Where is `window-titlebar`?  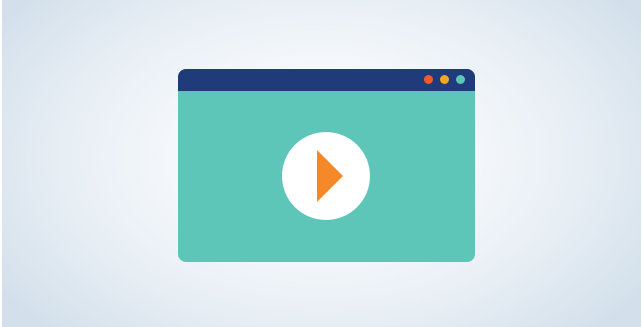
window-titlebar is located at coordinates (326, 80).